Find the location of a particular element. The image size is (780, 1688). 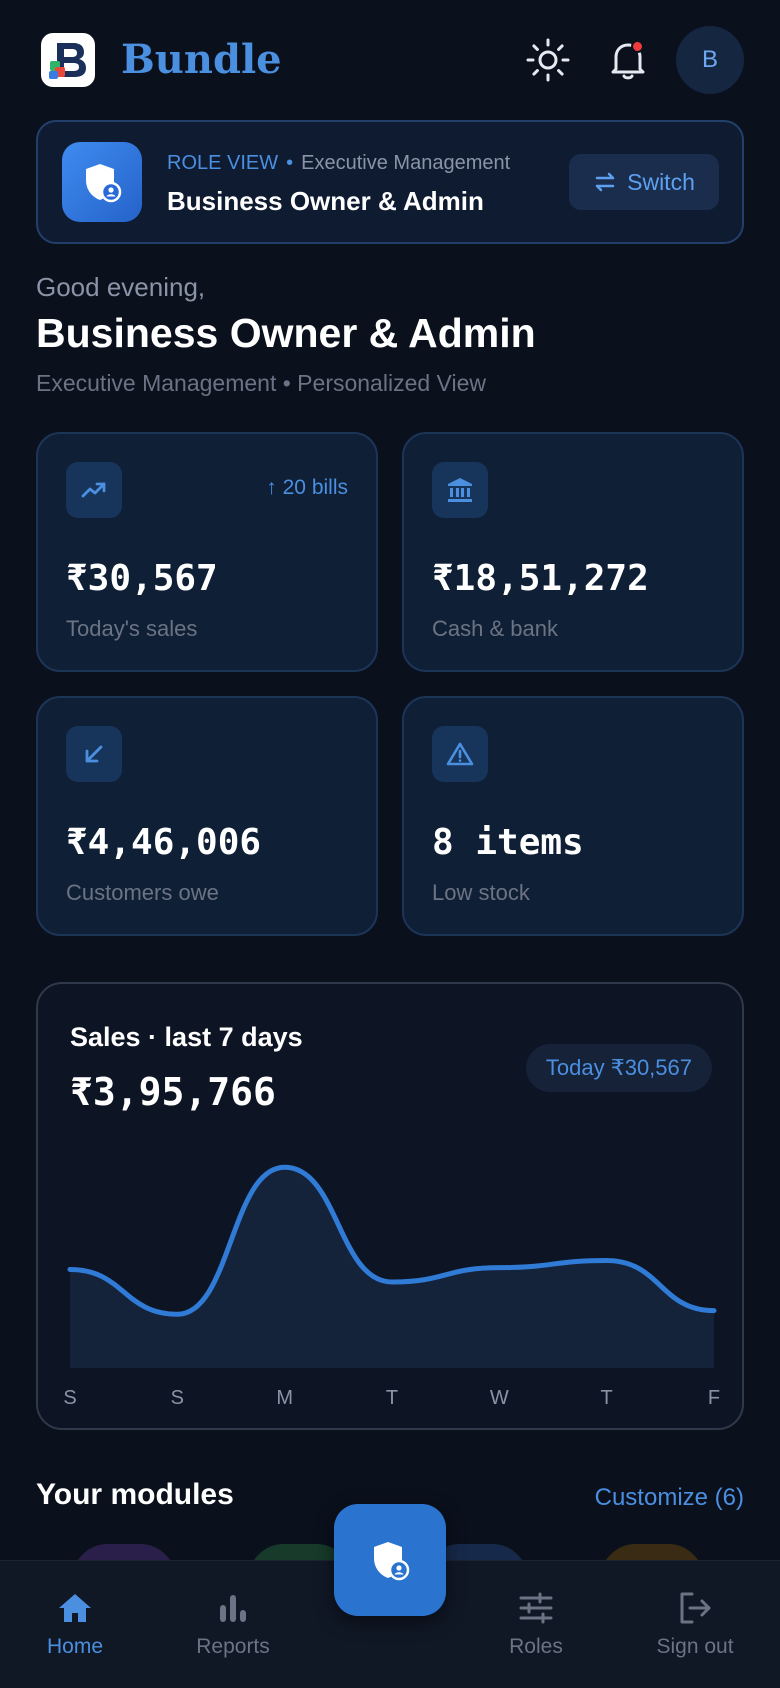

theme-toggle-button is located at coordinates (548, 60).